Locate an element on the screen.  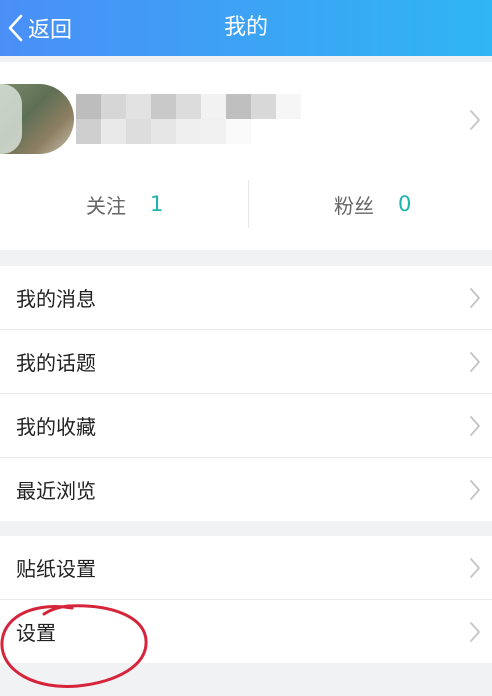
menu-item-label: 我的消息 is located at coordinates (56, 299).